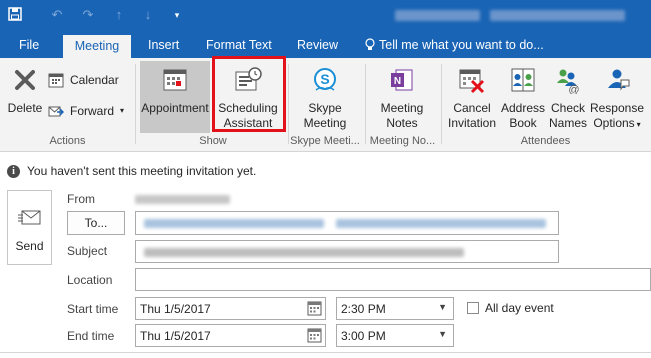 The width and height of the screenshot is (651, 358). I want to click on start-date-calendar-icon, so click(314, 310).